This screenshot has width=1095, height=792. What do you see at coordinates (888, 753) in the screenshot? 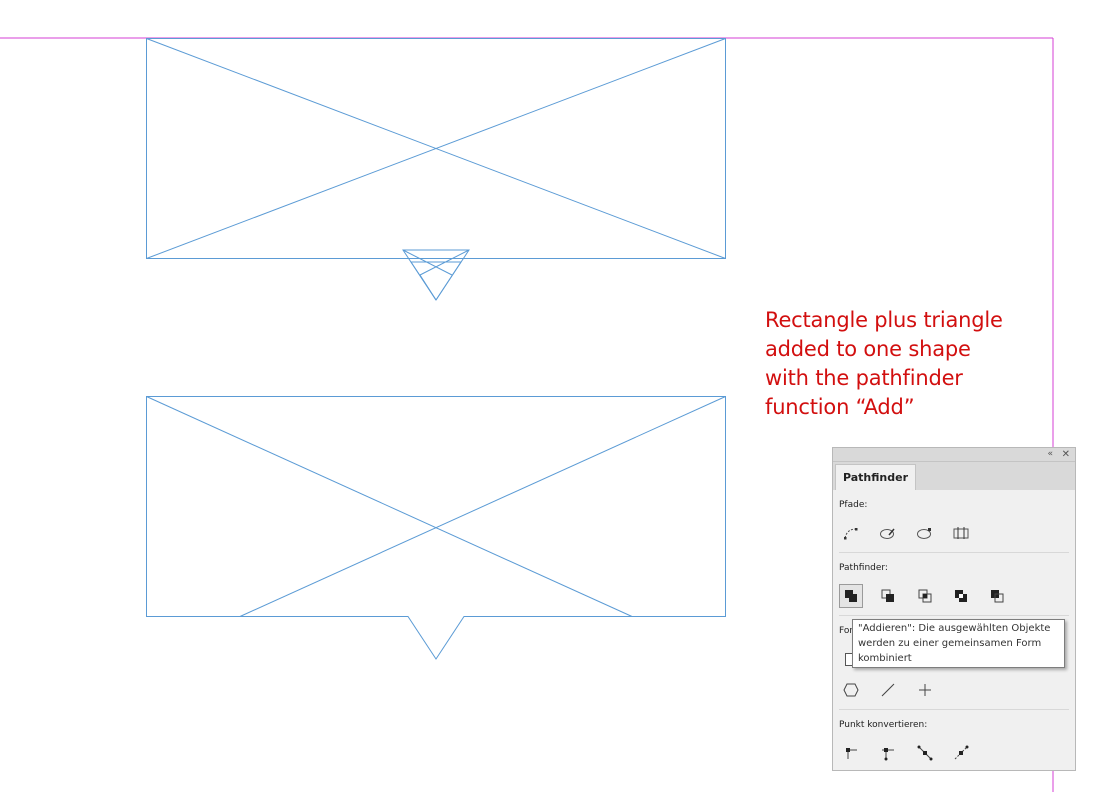
I see `corner-point-icon` at bounding box center [888, 753].